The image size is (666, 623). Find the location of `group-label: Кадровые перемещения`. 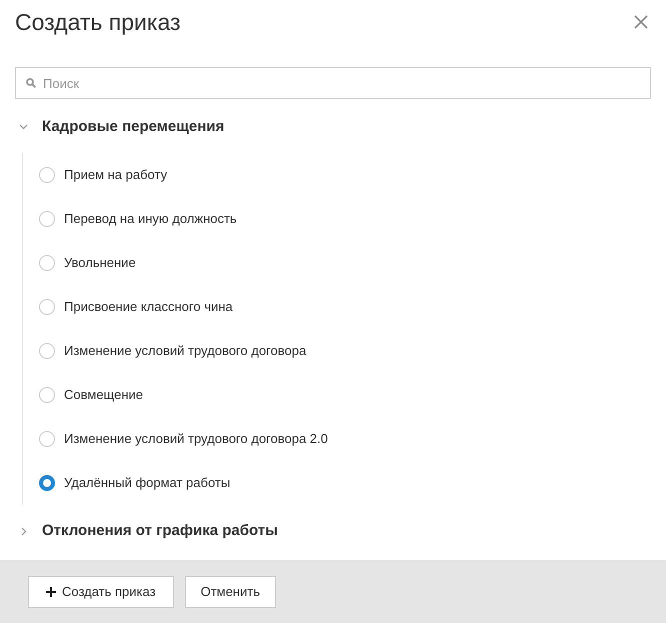

group-label: Кадровые перемещения is located at coordinates (133, 127).